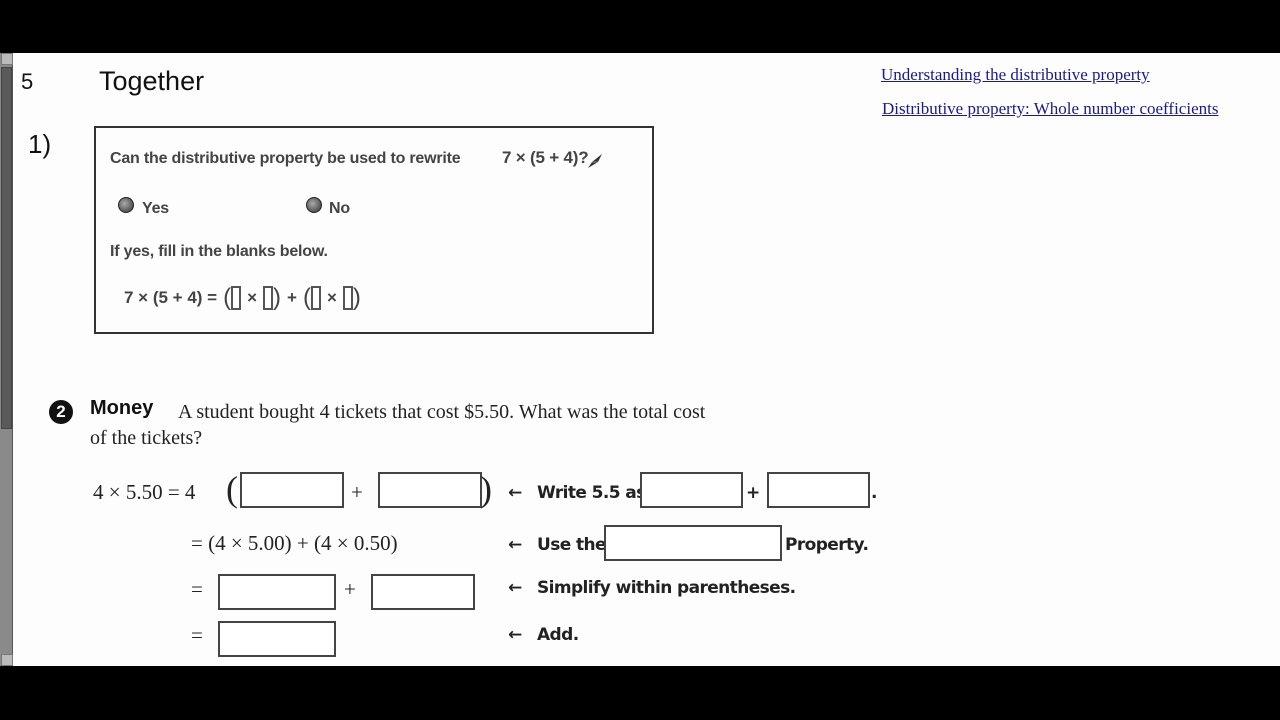 The image size is (1280, 720). I want to click on step-1-arrow: ←, so click(515, 493).